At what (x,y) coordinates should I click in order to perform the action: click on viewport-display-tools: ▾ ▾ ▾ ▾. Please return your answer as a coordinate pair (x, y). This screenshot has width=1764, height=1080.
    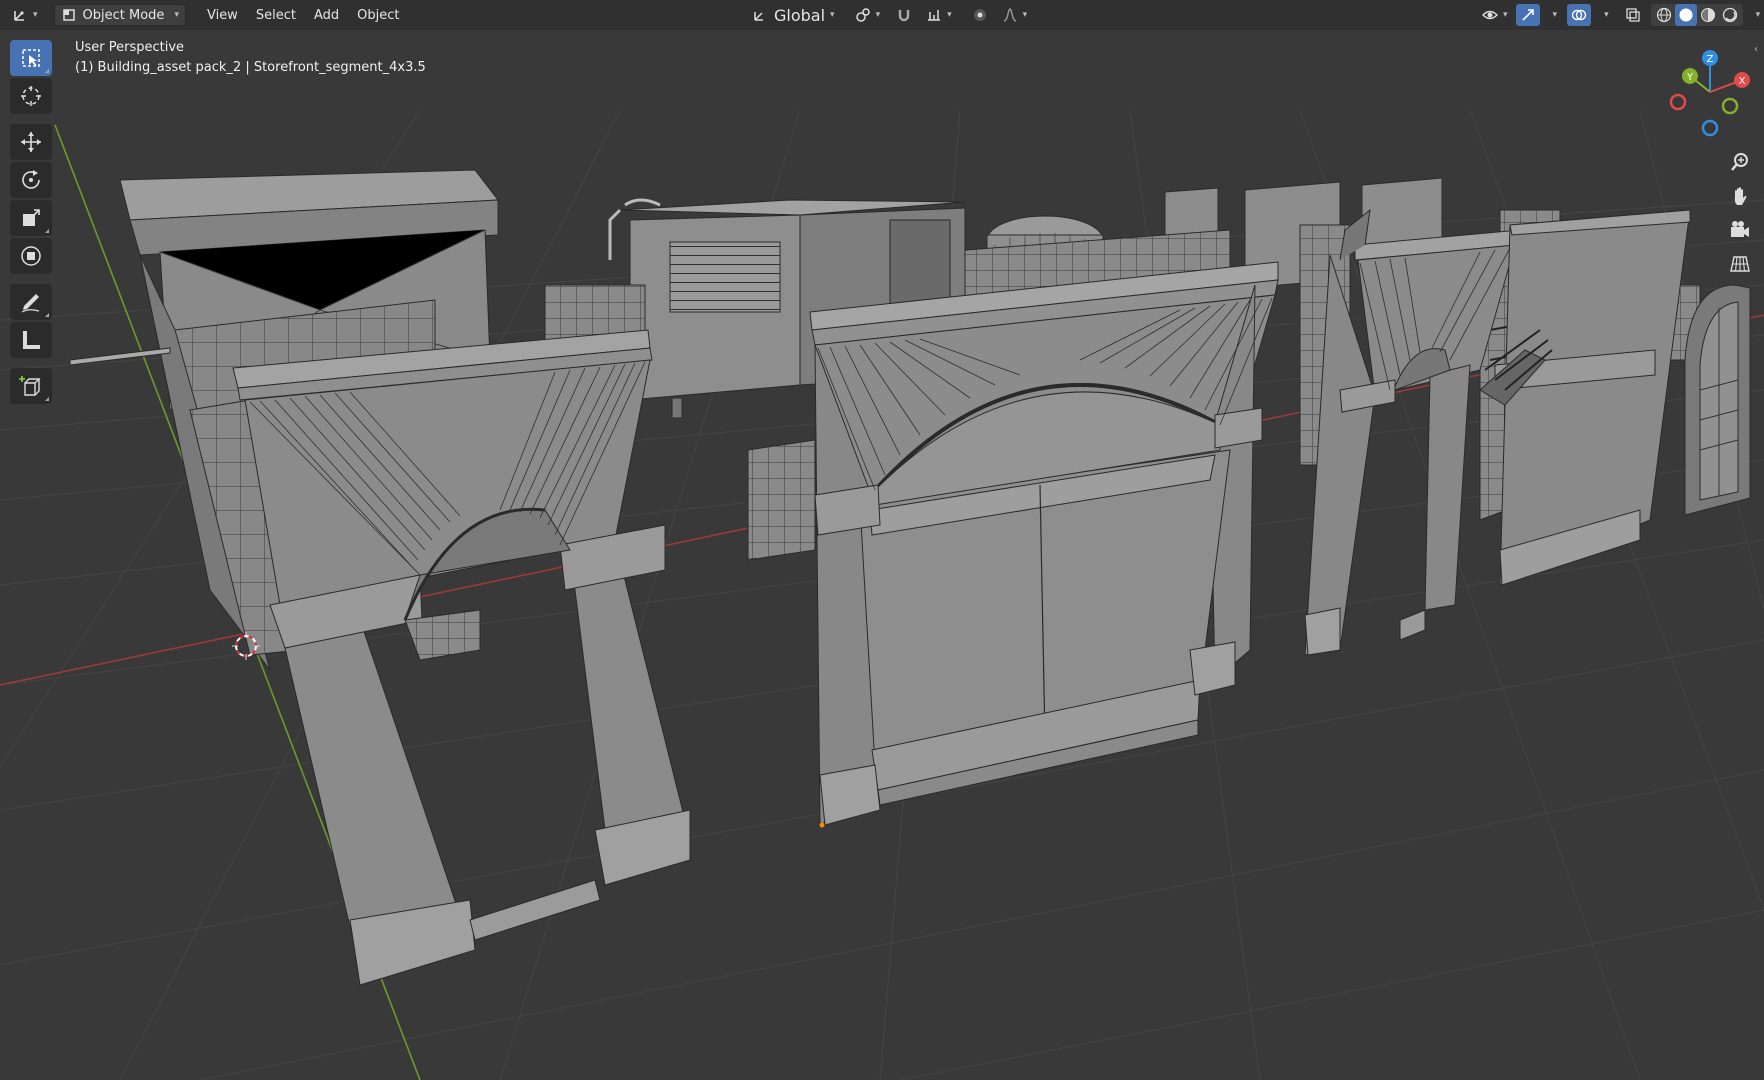
    Looking at the image, I should click on (1619, 15).